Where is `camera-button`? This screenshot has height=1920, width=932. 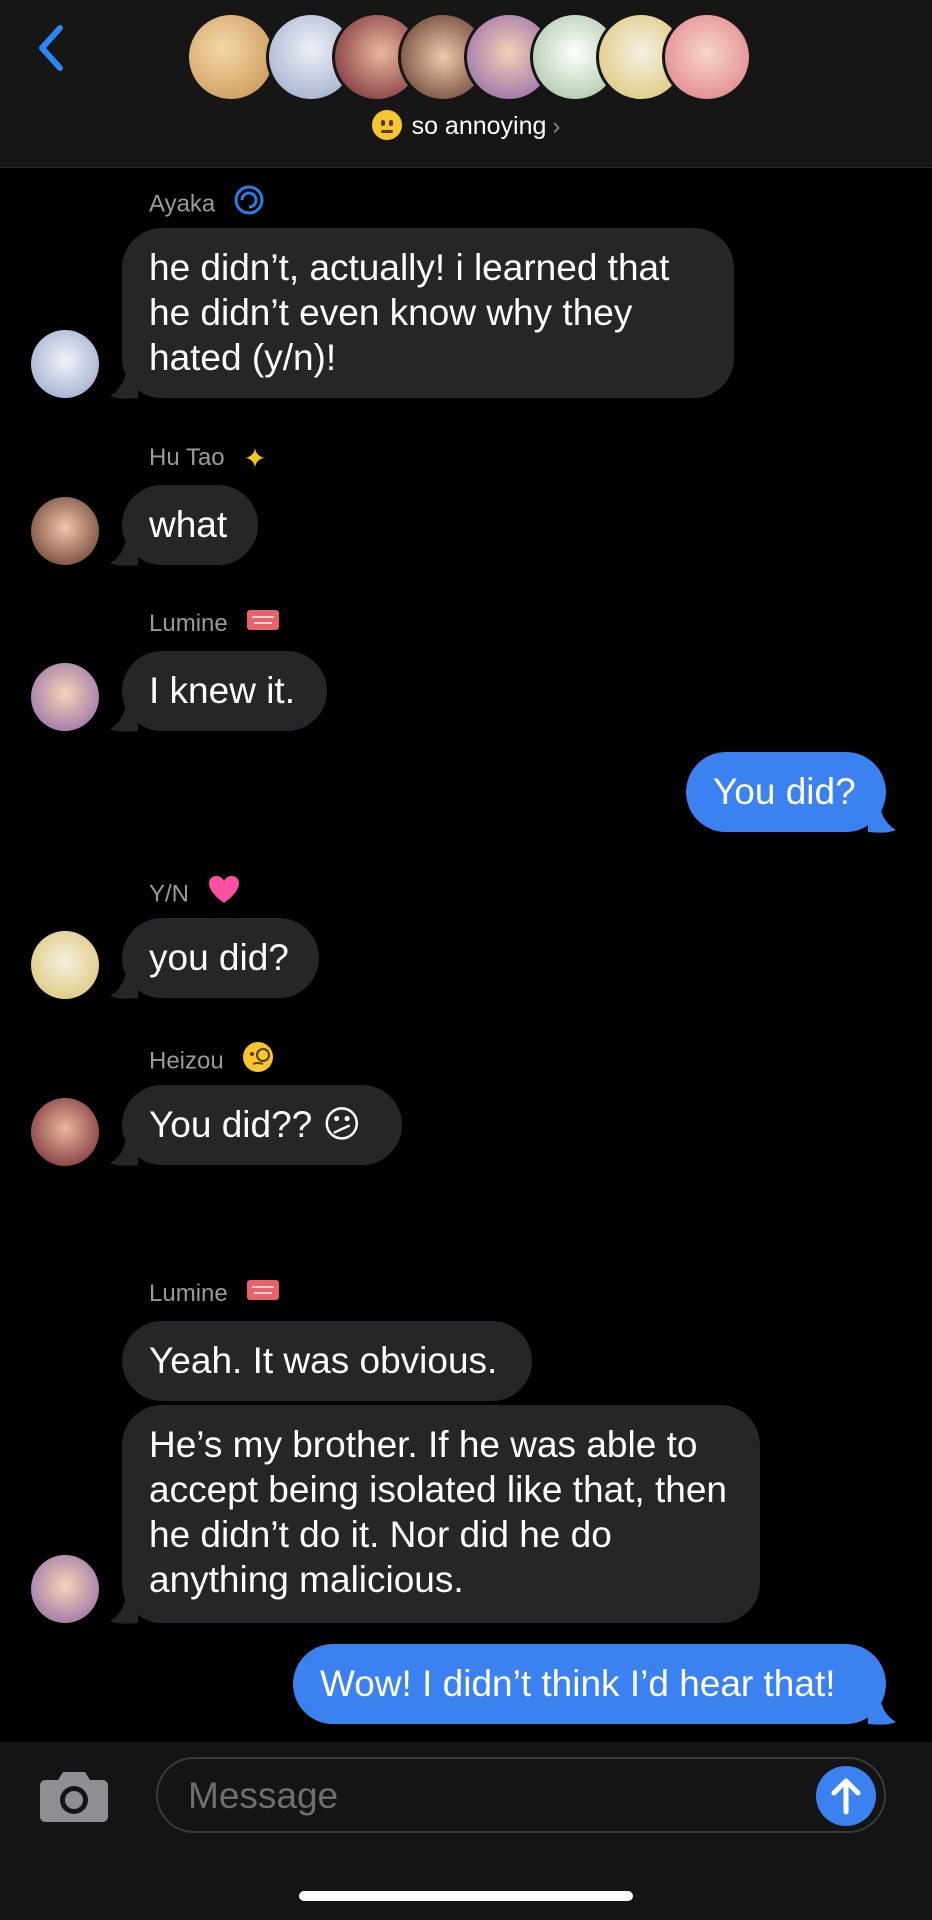 camera-button is located at coordinates (74, 1796).